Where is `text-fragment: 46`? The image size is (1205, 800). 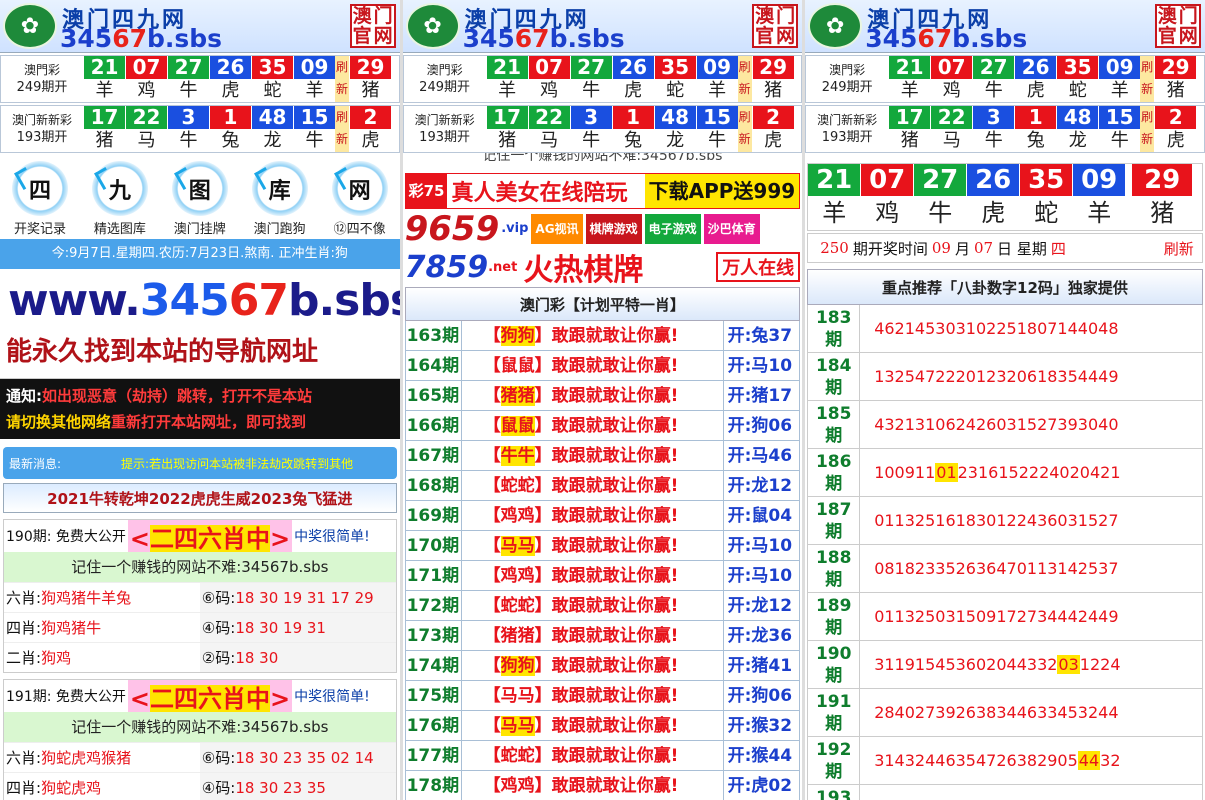
text-fragment: 46 is located at coordinates (945, 760).